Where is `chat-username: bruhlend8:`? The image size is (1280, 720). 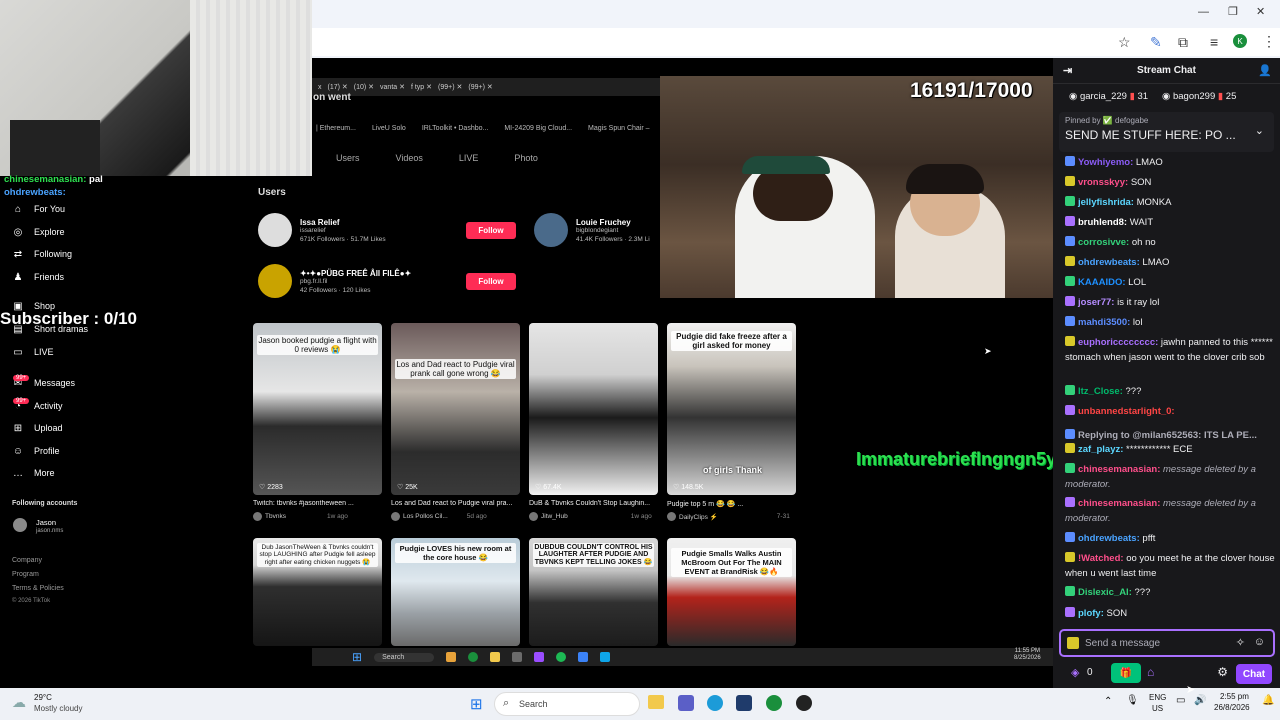
chat-username: bruhlend8: is located at coordinates (1102, 222).